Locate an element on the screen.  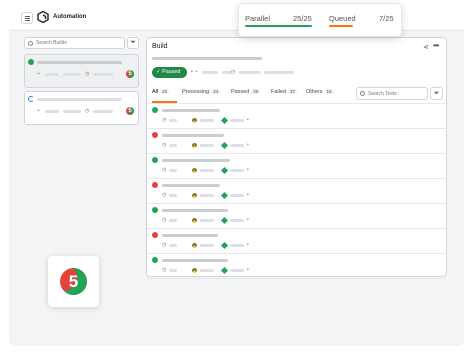
parallel-value: 25/25 is located at coordinates (302, 18).